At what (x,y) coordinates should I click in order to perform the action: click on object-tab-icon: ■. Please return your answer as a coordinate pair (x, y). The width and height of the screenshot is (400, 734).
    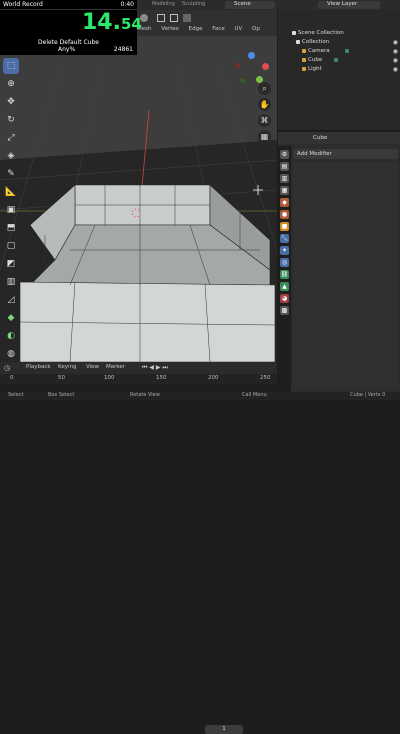
    Looking at the image, I should click on (284, 226).